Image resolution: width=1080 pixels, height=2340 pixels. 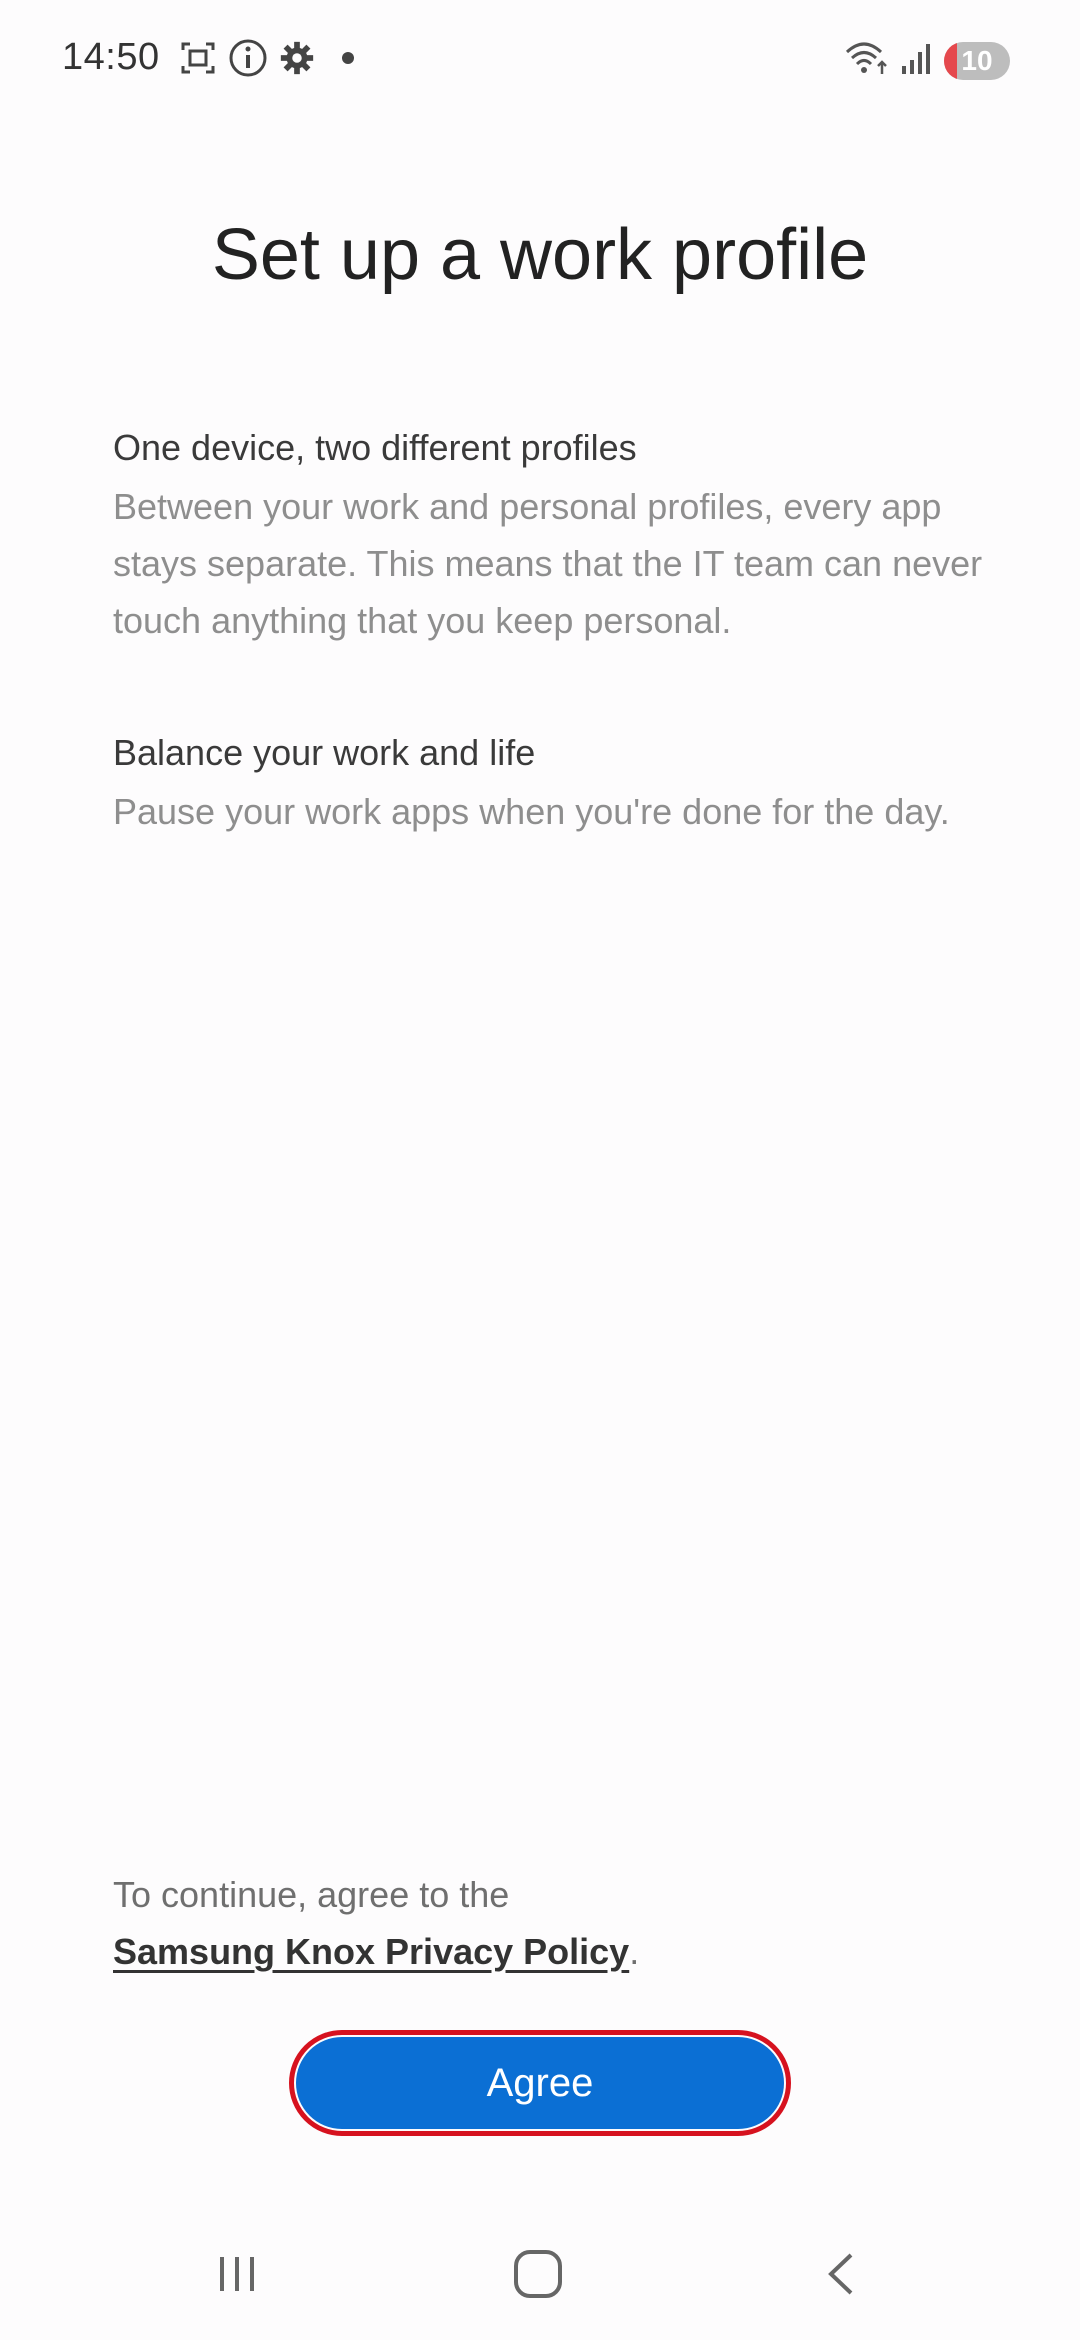 I want to click on navigation-bar, so click(x=540, y=2270).